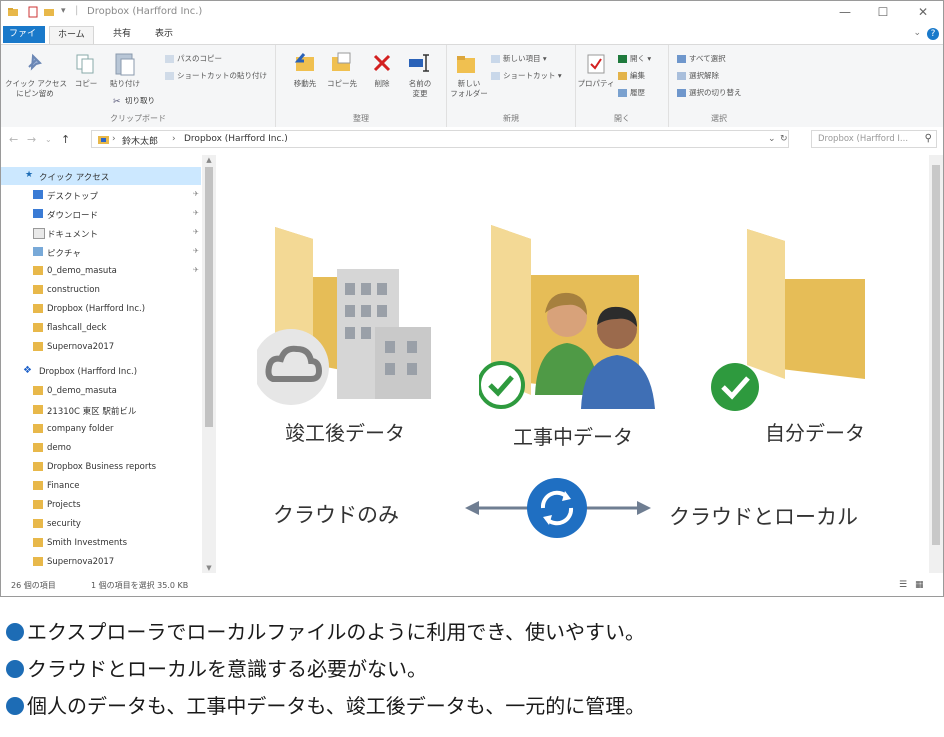 This screenshot has width=944, height=737. What do you see at coordinates (140, 585) in the screenshot?
I see `selection-info: 1 個の項目を選択 35.0 KB` at bounding box center [140, 585].